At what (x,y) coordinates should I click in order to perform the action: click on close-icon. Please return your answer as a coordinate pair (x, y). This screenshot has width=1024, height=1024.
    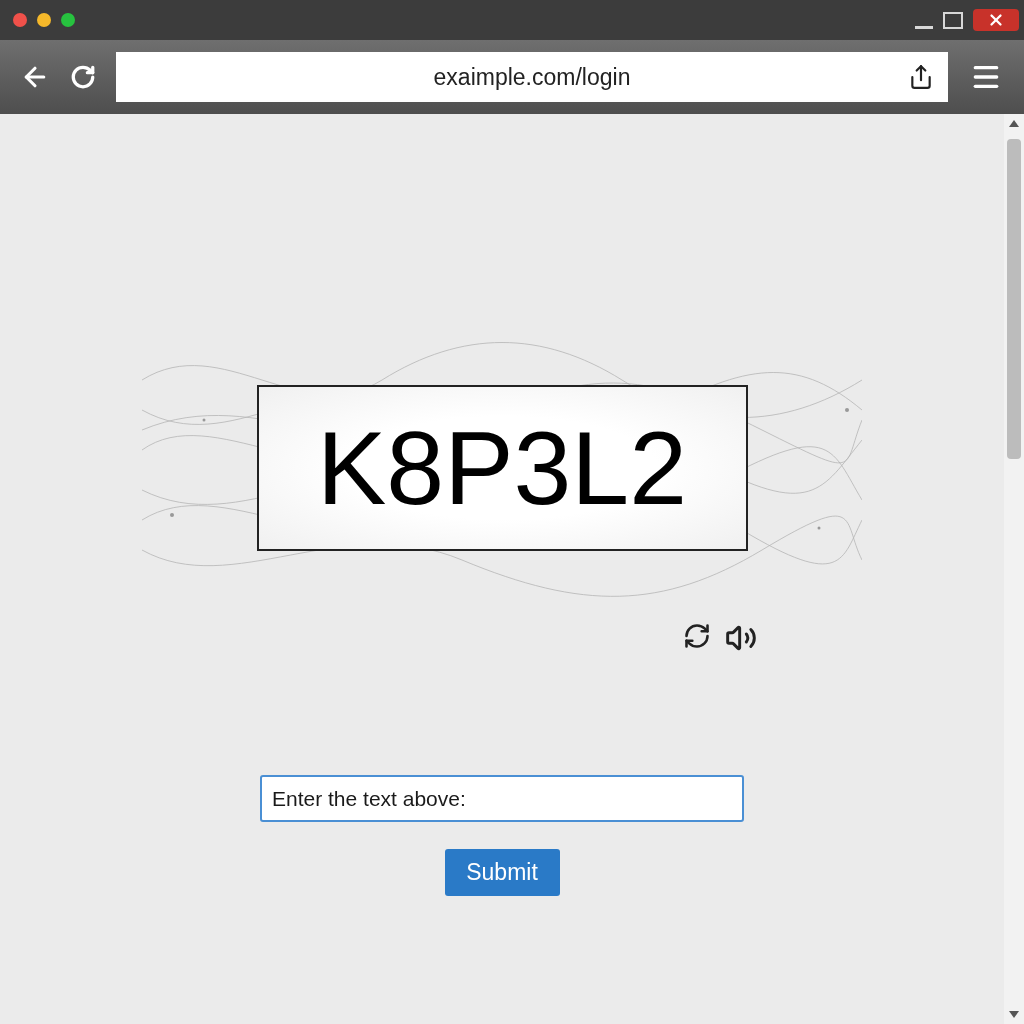
    Looking at the image, I should click on (996, 20).